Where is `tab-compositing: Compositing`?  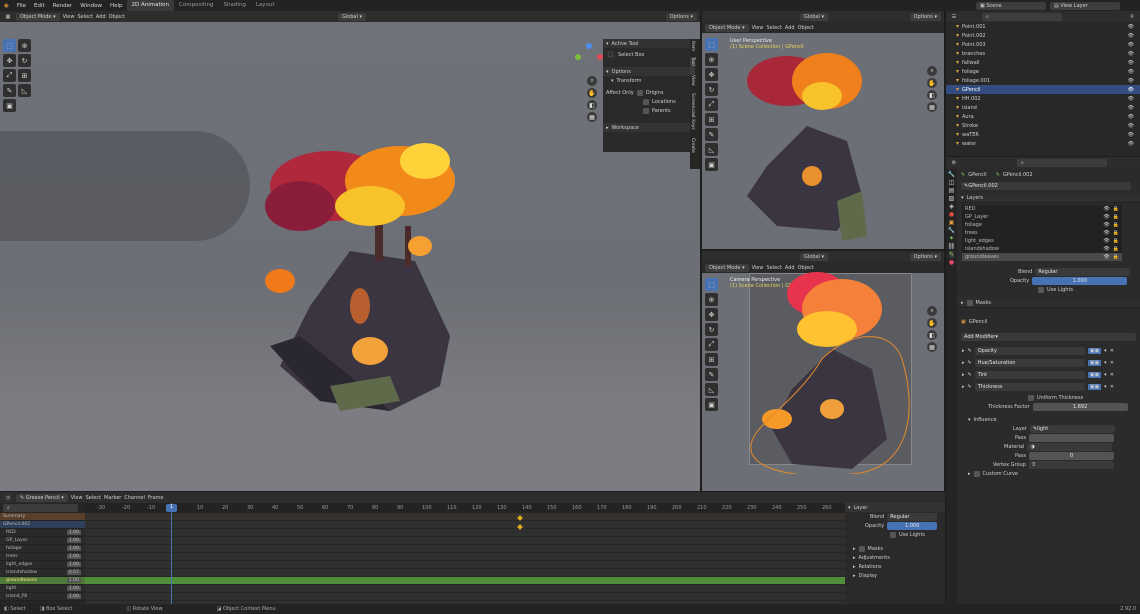 tab-compositing: Compositing is located at coordinates (196, 5).